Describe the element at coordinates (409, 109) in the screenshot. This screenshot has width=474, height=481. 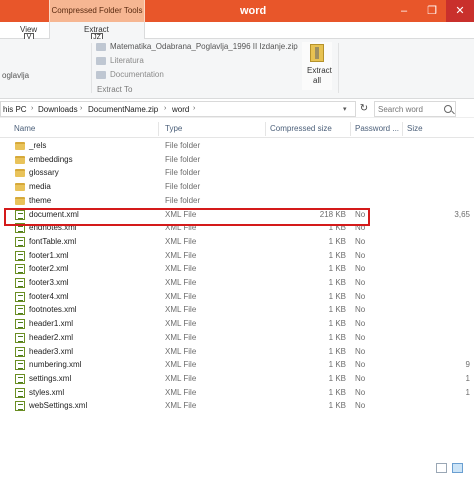
I see `search-input` at that location.